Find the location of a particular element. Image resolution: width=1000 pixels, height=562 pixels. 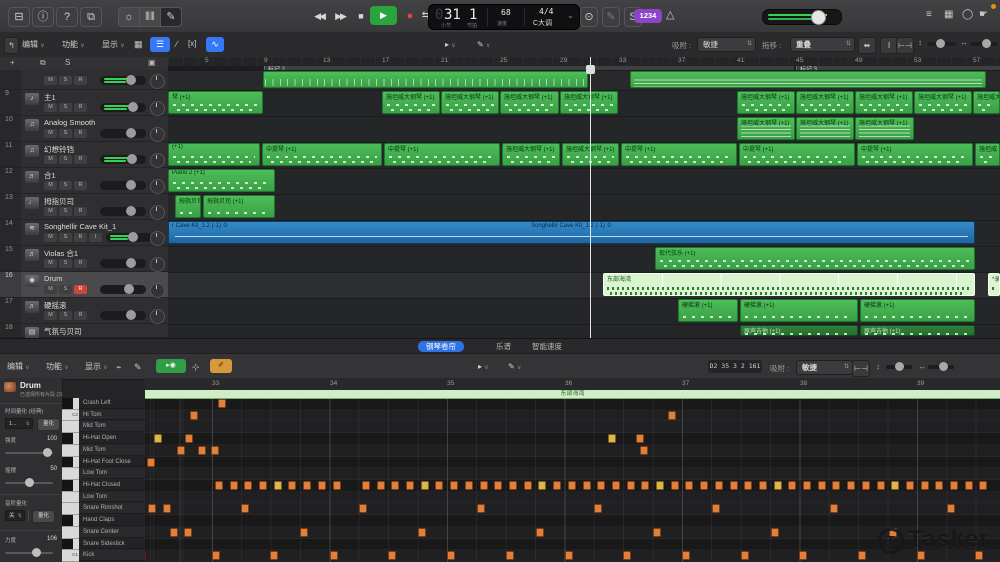

quantize-button: 量化 is located at coordinates (48, 424).